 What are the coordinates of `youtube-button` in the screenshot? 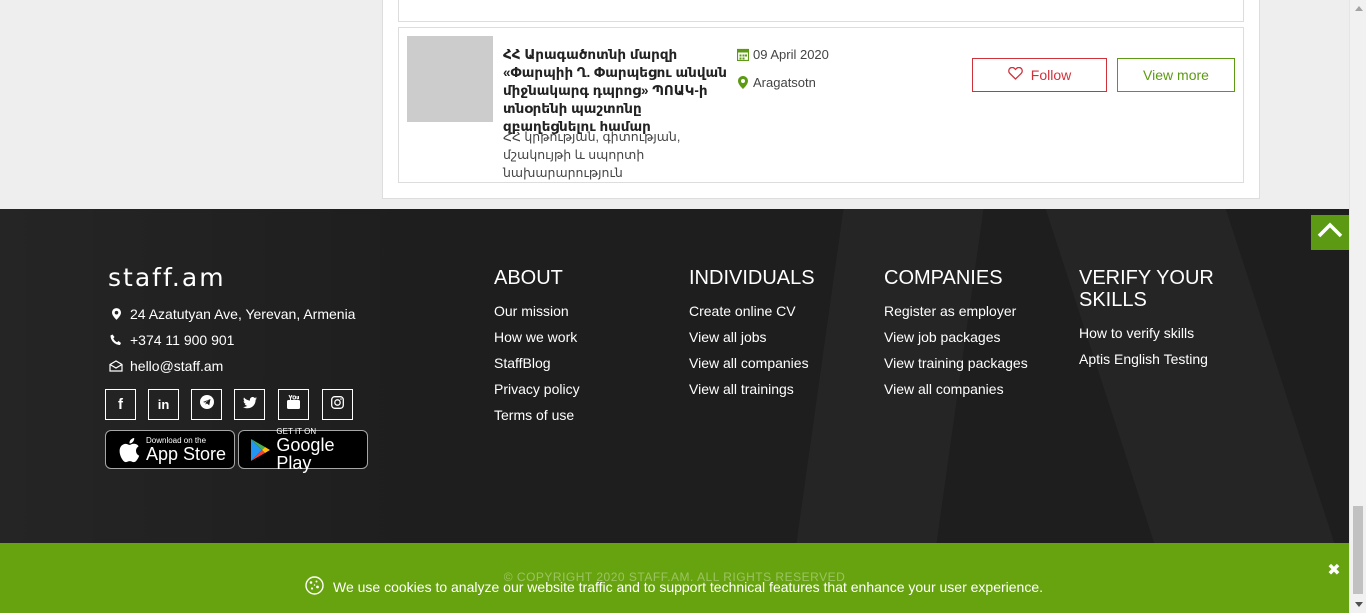 It's located at (293, 404).